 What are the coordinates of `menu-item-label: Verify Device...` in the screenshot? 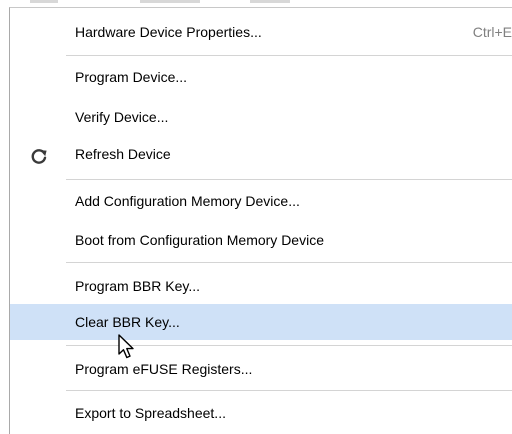 It's located at (122, 117).